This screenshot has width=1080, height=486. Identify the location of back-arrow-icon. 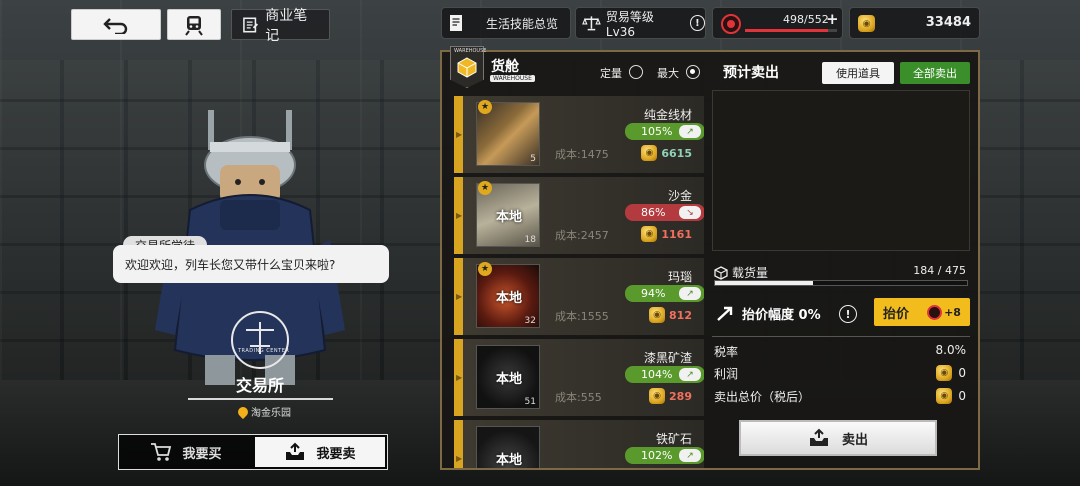
(115, 25).